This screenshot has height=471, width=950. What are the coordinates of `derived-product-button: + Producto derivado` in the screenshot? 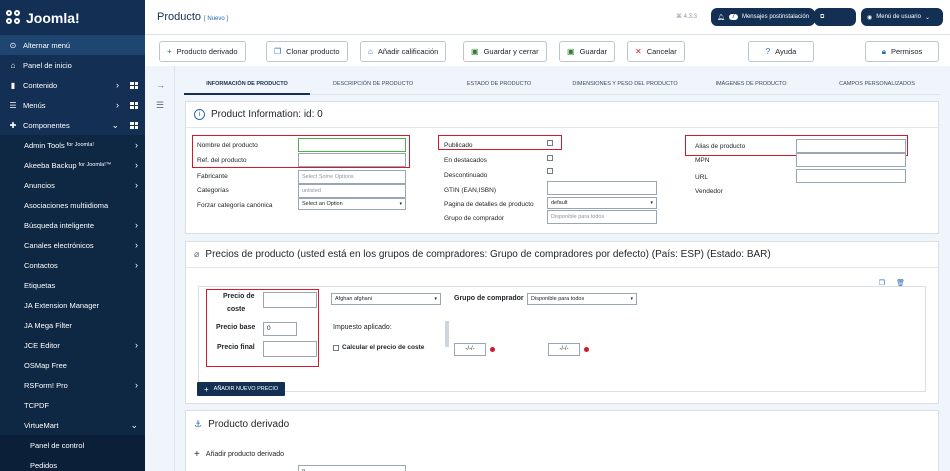 It's located at (202, 51).